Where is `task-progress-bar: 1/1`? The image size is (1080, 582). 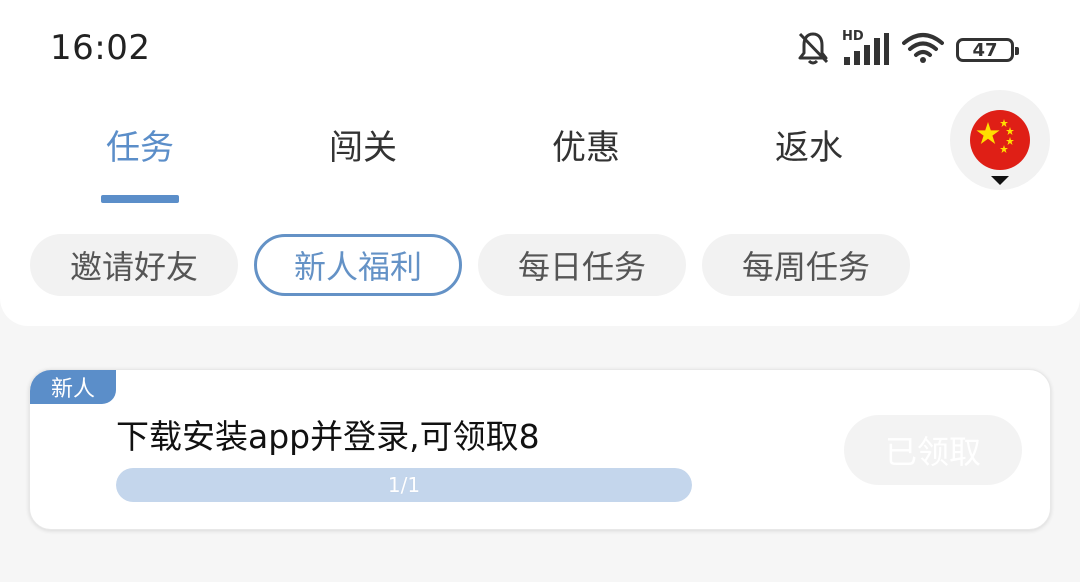
task-progress-bar: 1/1 is located at coordinates (404, 485).